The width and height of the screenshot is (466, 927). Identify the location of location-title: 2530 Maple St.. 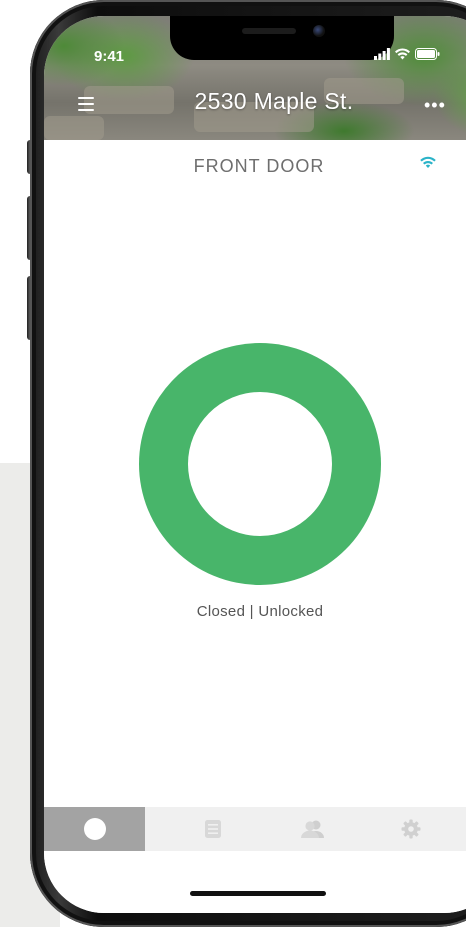
(274, 101).